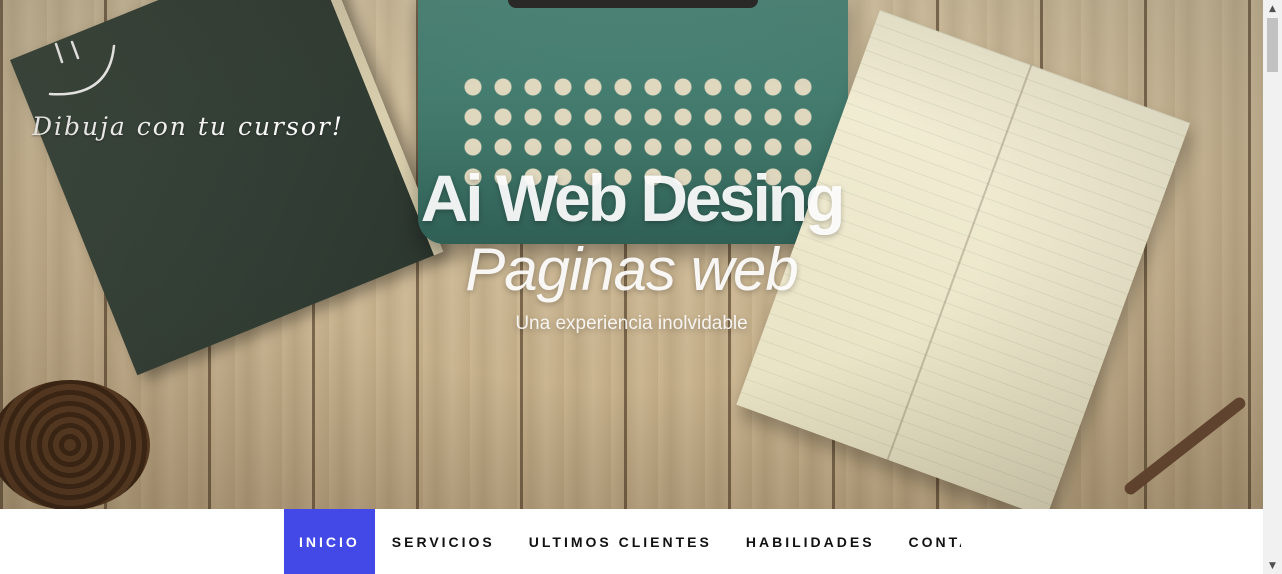 This screenshot has width=1282, height=574. I want to click on scroll-up-icon: ▲, so click(1272, 8).